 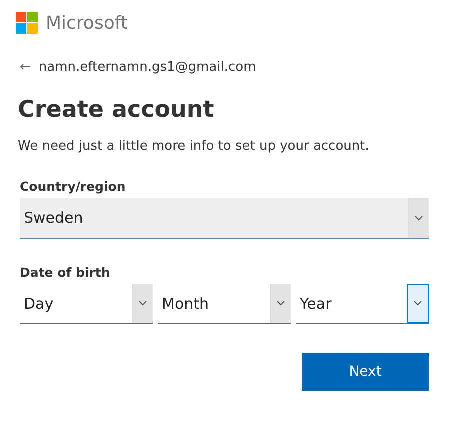 I want to click on country-select: Sweden, so click(x=224, y=218).